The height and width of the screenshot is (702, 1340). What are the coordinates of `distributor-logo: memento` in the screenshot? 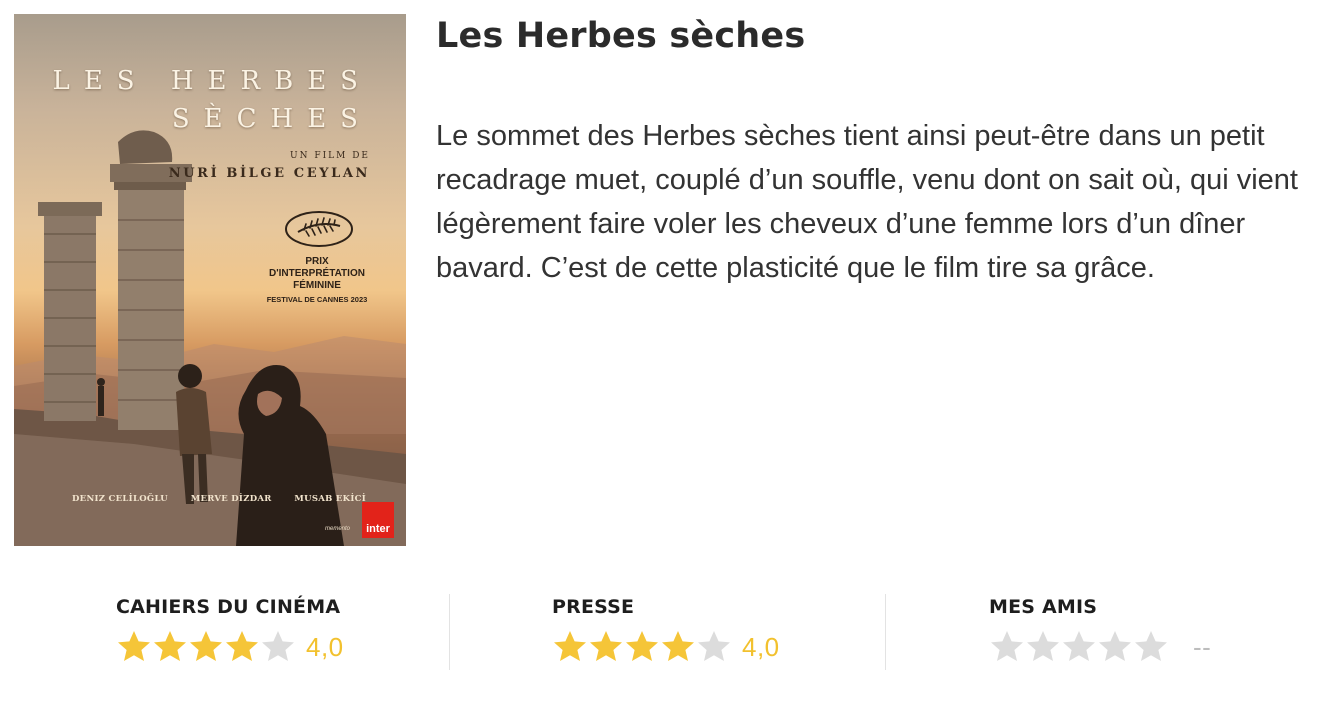 It's located at (338, 529).